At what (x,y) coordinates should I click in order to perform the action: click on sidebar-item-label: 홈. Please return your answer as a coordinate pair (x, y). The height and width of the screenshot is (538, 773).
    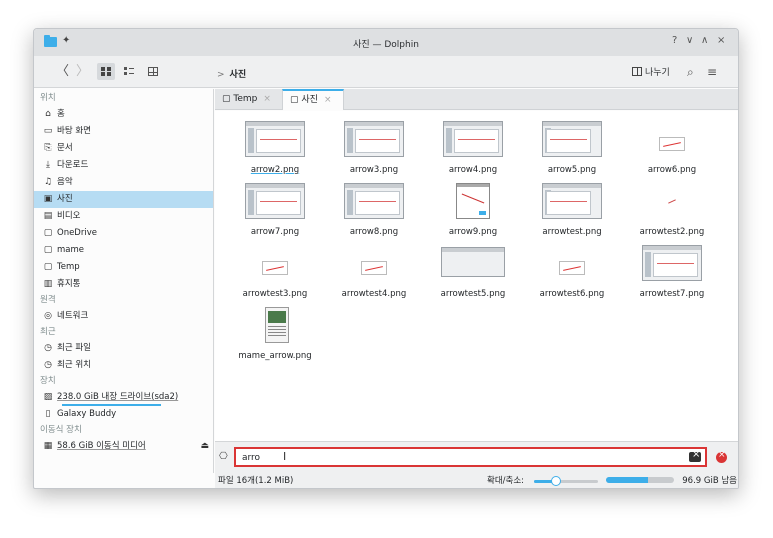
    Looking at the image, I should click on (61, 114).